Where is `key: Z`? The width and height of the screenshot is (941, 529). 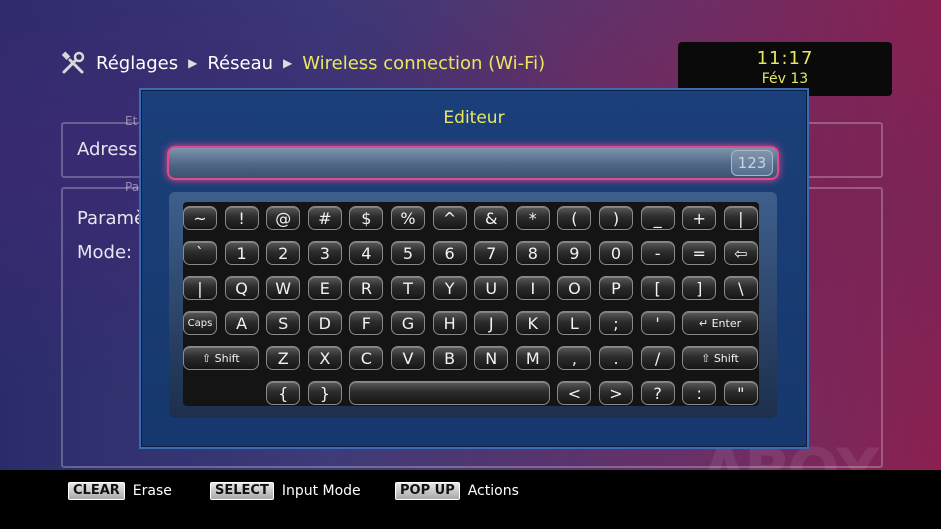
key: Z is located at coordinates (283, 358).